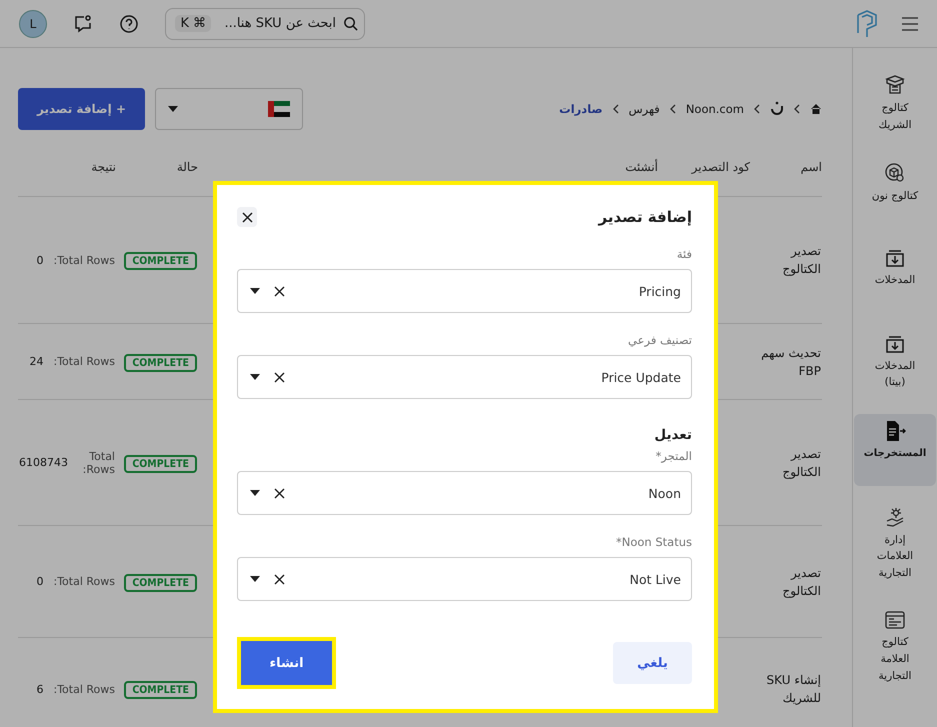  Describe the element at coordinates (895, 620) in the screenshot. I see `id-card-icon` at that location.